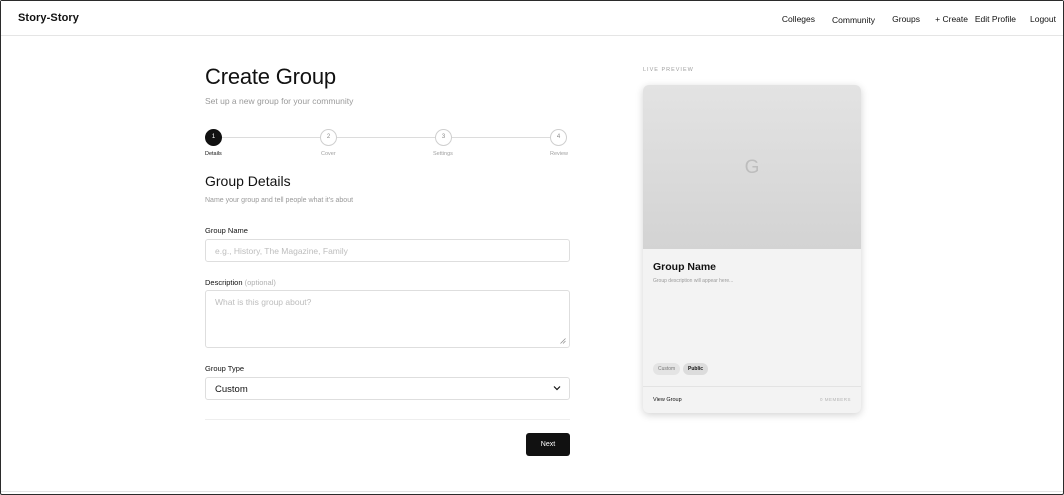 Image resolution: width=1064 pixels, height=495 pixels. I want to click on group-type-value: Custom, so click(231, 389).